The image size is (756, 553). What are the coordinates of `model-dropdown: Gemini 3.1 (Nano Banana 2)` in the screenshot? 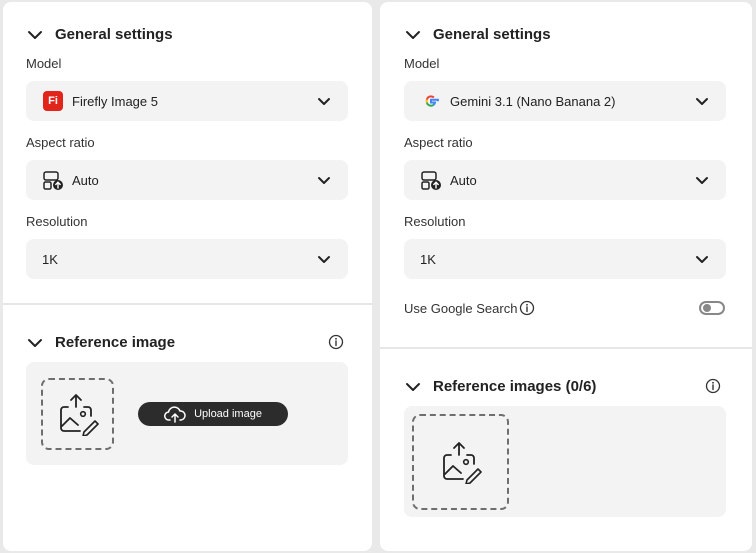 It's located at (565, 101).